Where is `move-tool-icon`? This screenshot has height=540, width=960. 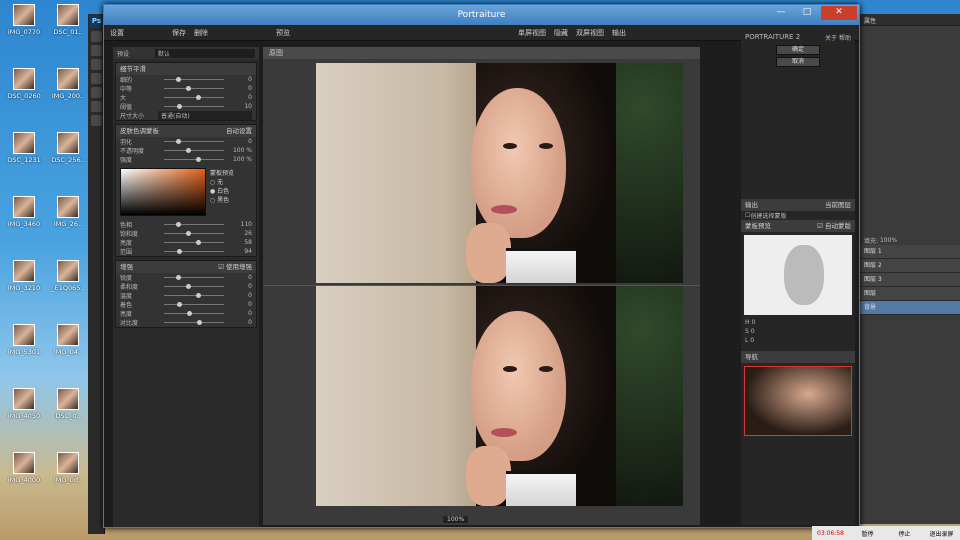
move-tool-icon is located at coordinates (96, 36).